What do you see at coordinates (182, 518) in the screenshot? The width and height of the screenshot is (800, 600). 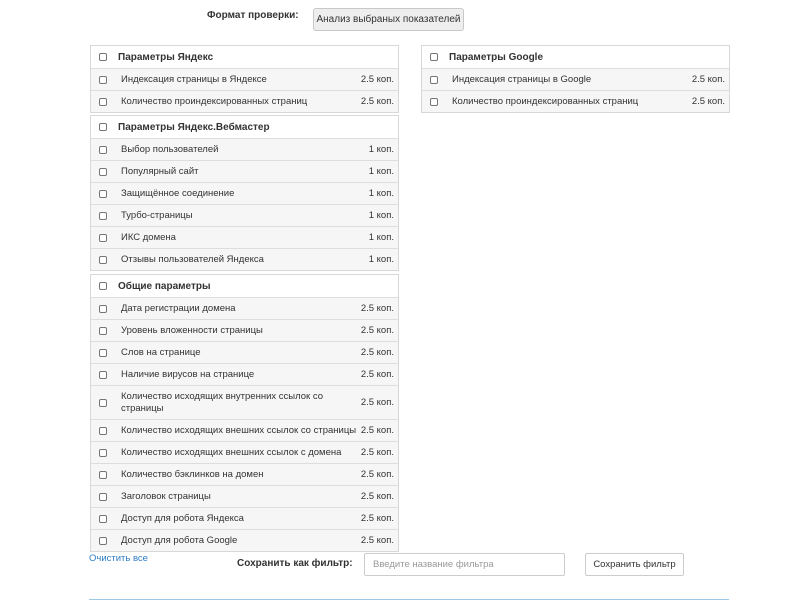 I see `item-label: Доступ для робота Яндекса` at bounding box center [182, 518].